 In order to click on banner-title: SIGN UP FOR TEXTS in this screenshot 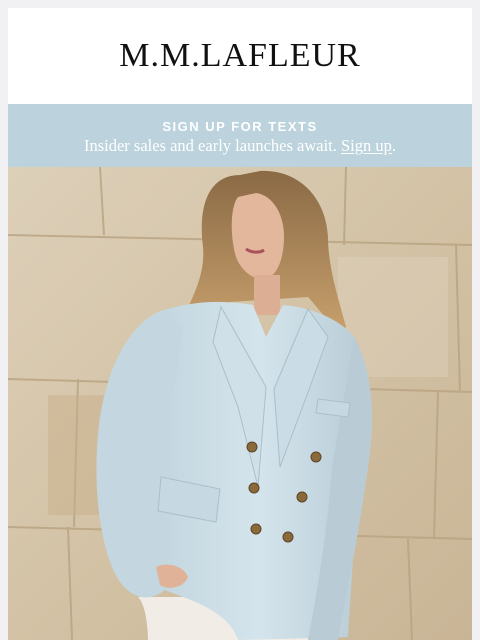, I will do `click(240, 126)`.